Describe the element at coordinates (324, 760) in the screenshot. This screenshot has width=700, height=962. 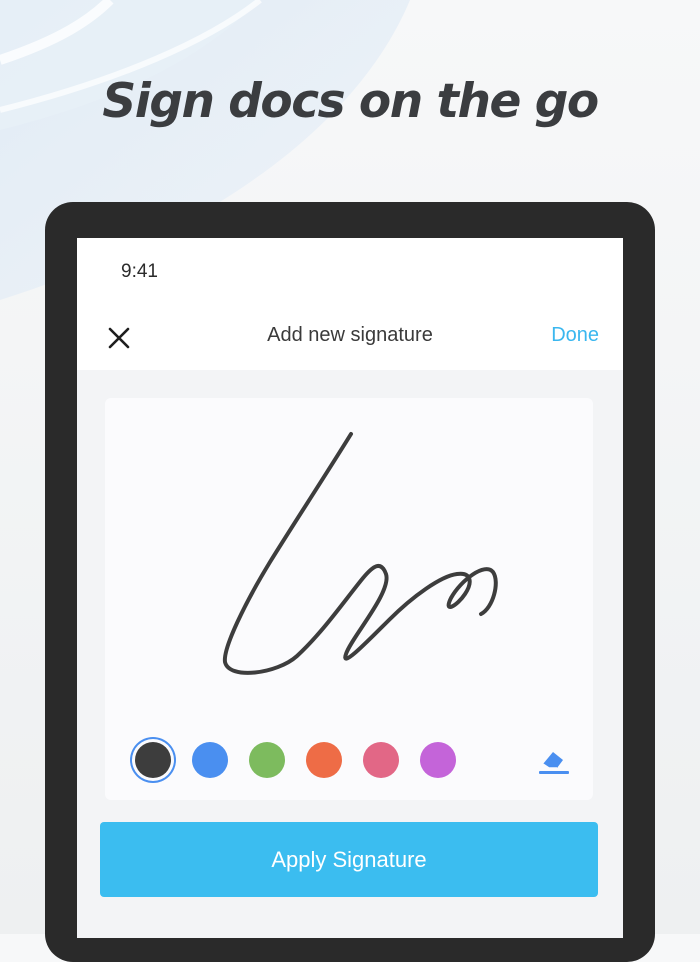
I see `swatch-orange` at that location.